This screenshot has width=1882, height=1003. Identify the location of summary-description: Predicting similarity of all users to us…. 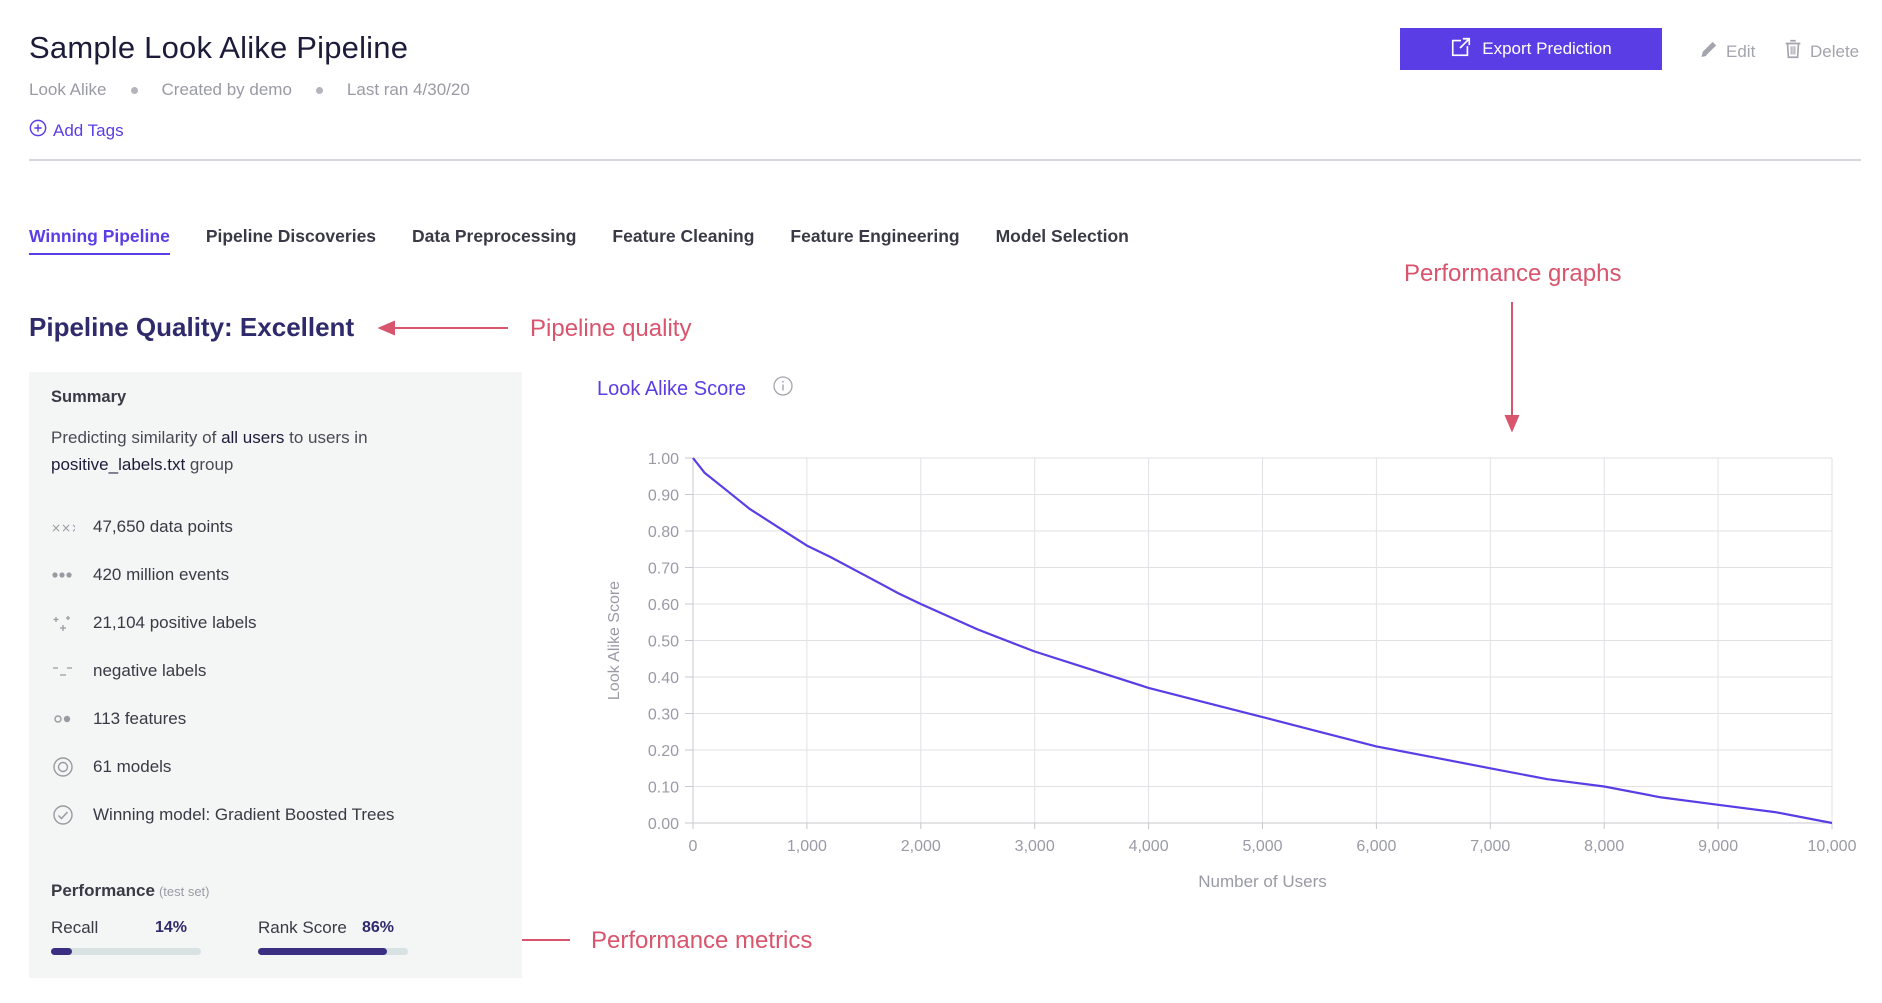
(261, 451).